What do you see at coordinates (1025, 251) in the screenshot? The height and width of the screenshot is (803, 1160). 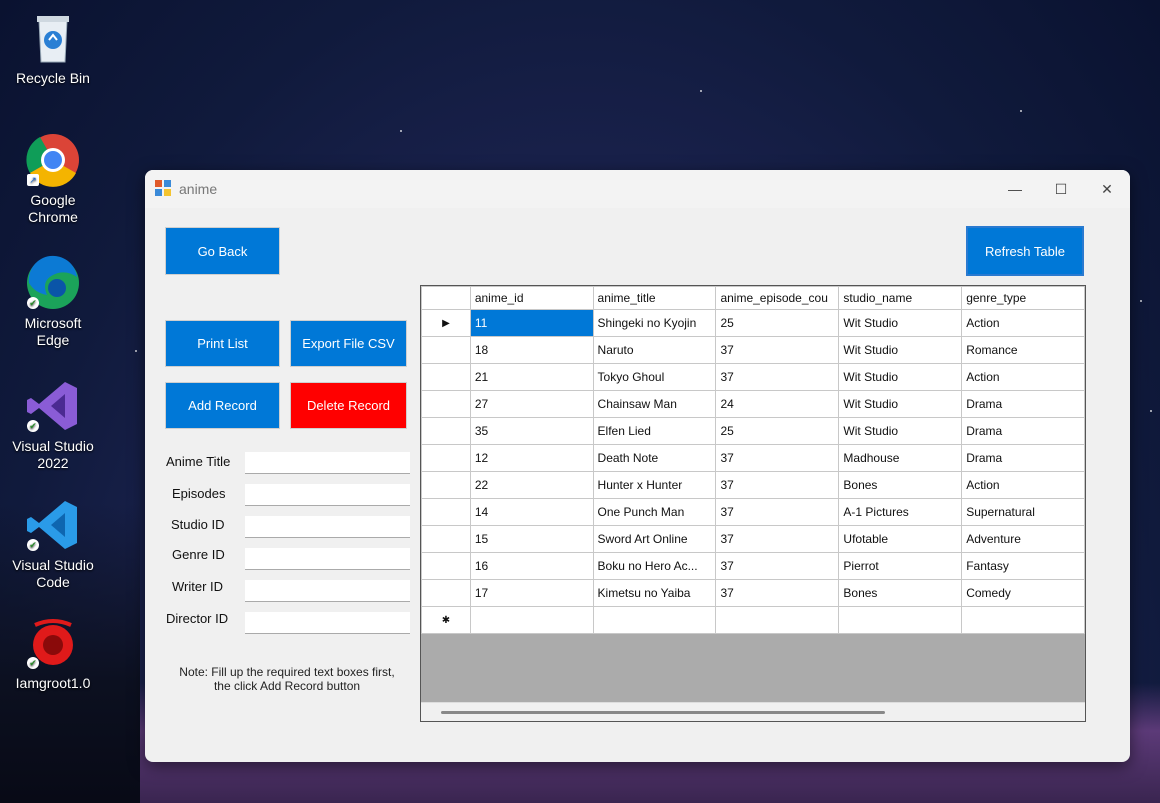 I see `refresh-table-button: Refresh Table` at bounding box center [1025, 251].